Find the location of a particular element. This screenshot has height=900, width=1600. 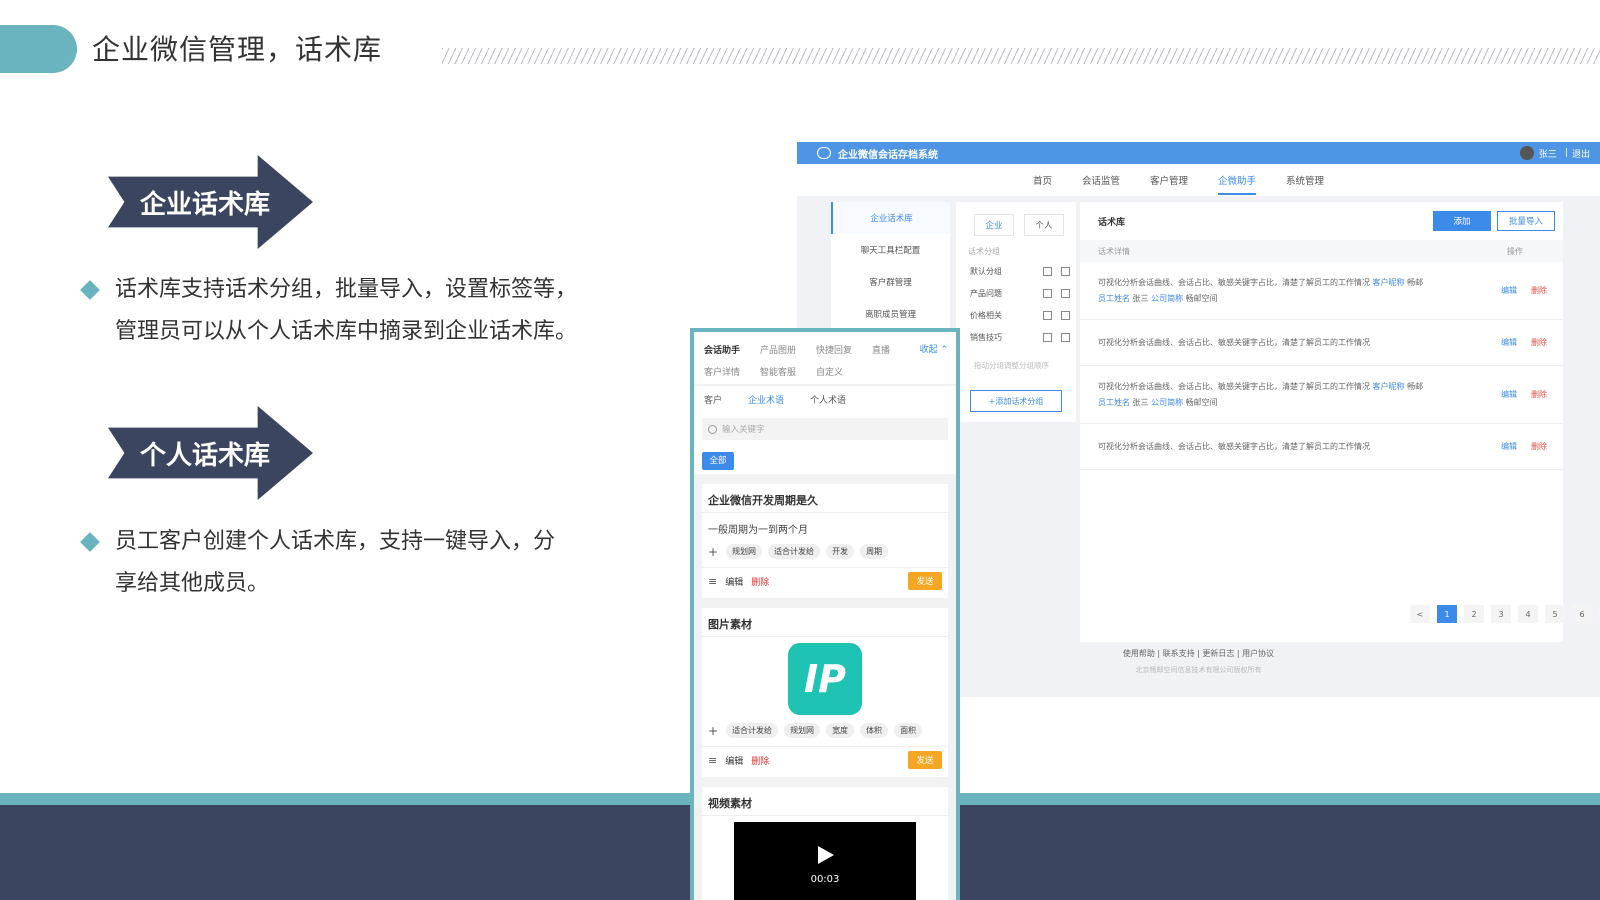

sidebar-item-enterprise-library: 企业话术库 is located at coordinates (890, 218).